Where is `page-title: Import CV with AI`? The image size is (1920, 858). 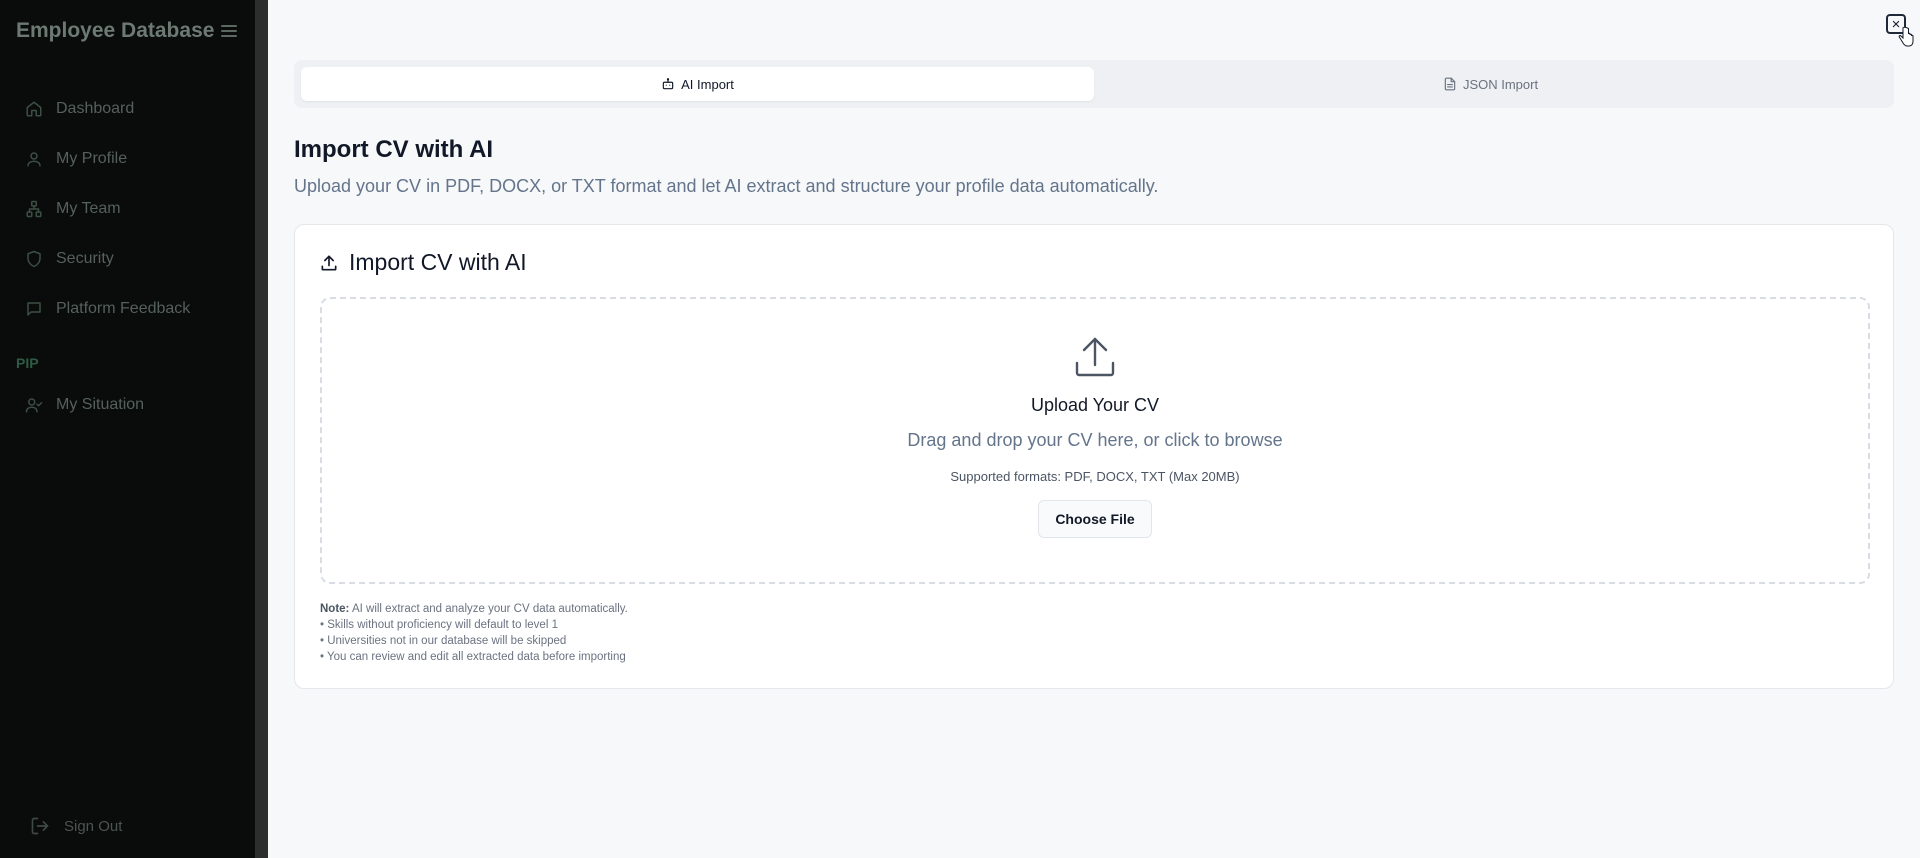
page-title: Import CV with AI is located at coordinates (394, 149).